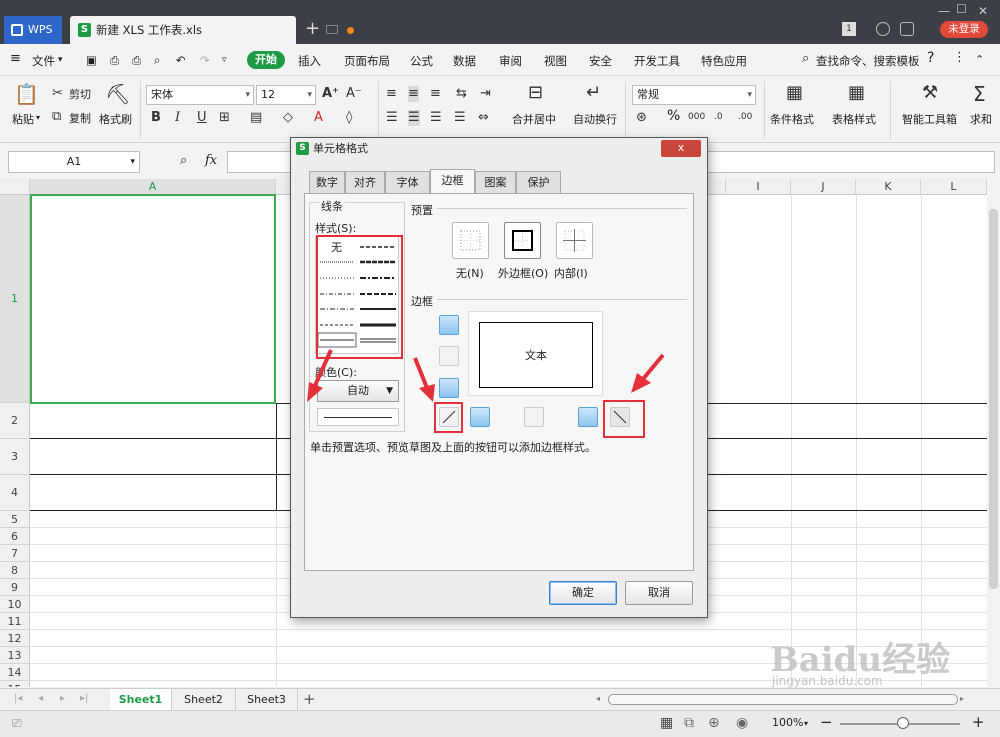  Describe the element at coordinates (15, 457) in the screenshot. I see `row-header-3: 3` at that location.